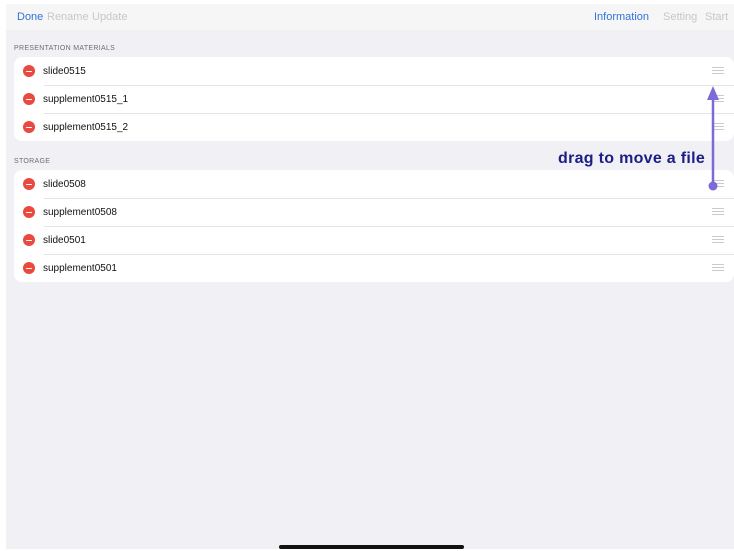  I want to click on rename-button: Rename, so click(68, 17).